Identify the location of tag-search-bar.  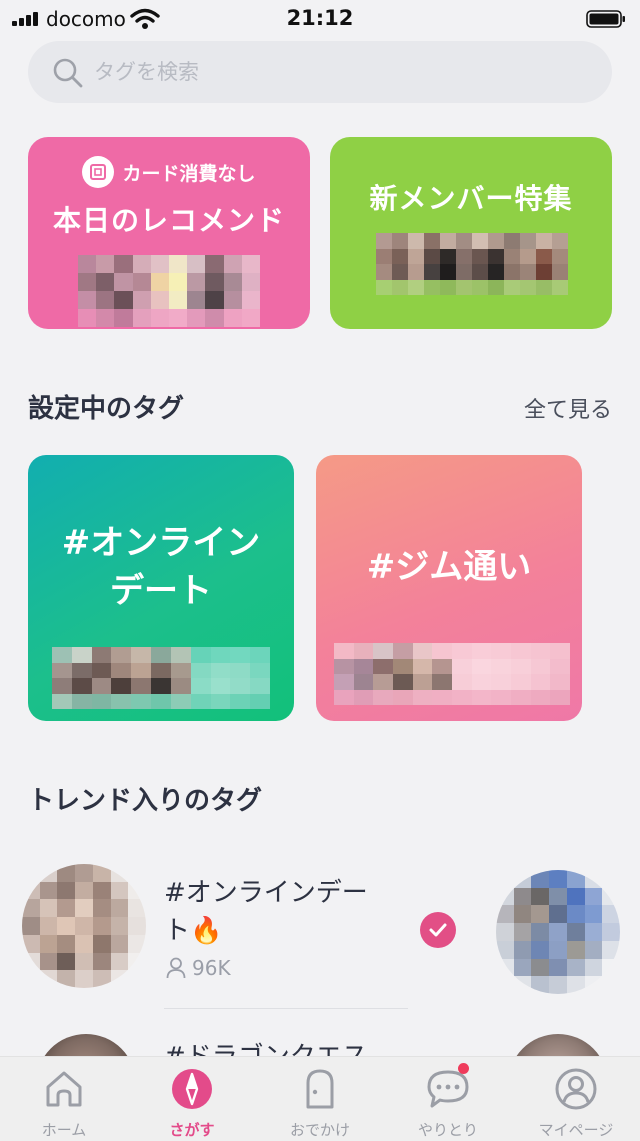
(320, 72).